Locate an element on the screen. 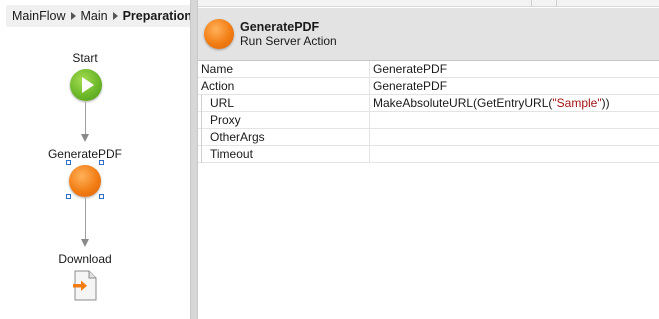  property-value: MakeAbsoluteURL(GetEntryURL("Sample")) is located at coordinates (514, 103).